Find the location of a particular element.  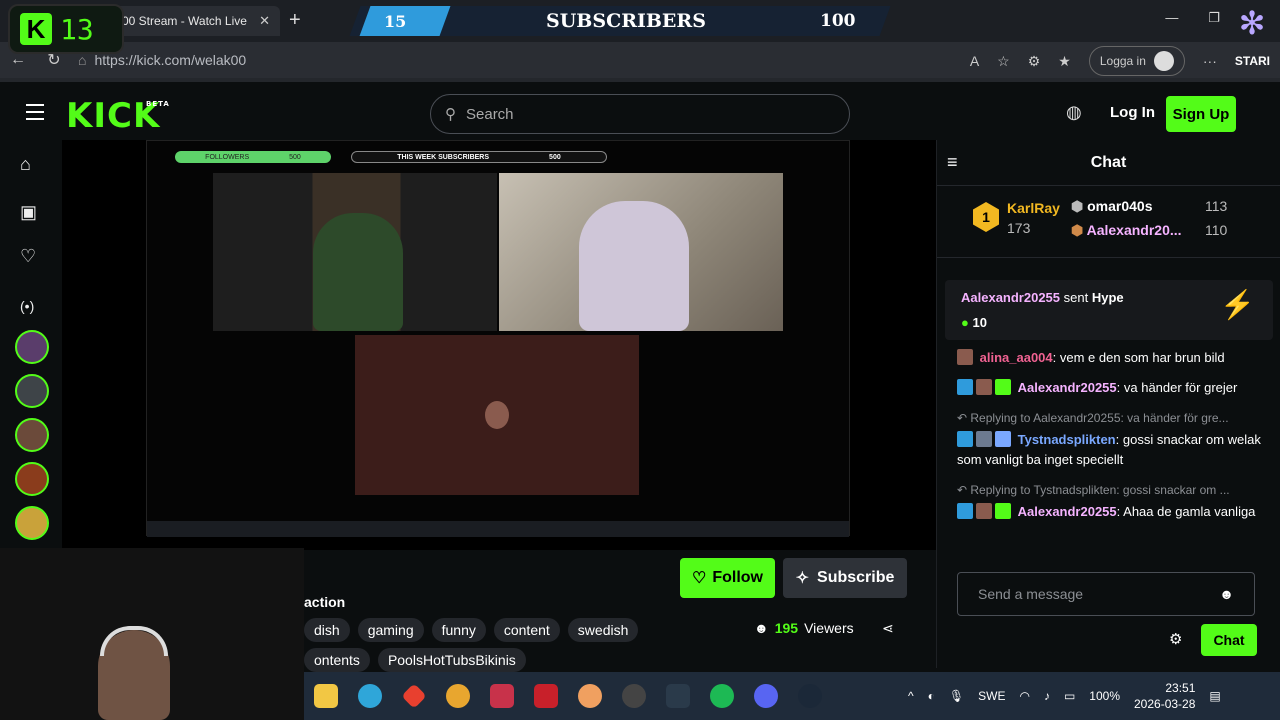

new-tab-icon: + is located at coordinates (295, 20).